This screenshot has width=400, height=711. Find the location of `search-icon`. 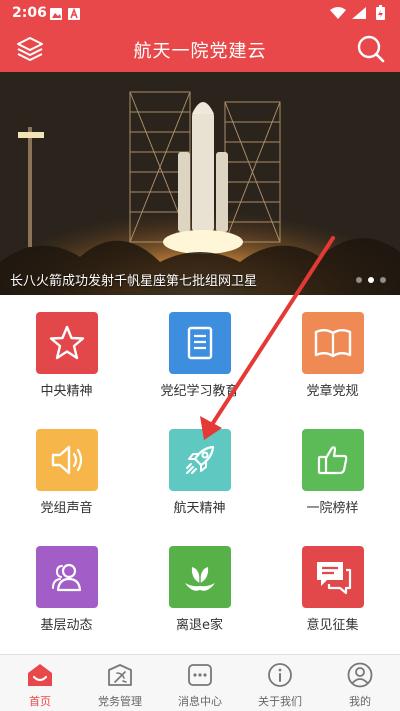

search-icon is located at coordinates (371, 49).